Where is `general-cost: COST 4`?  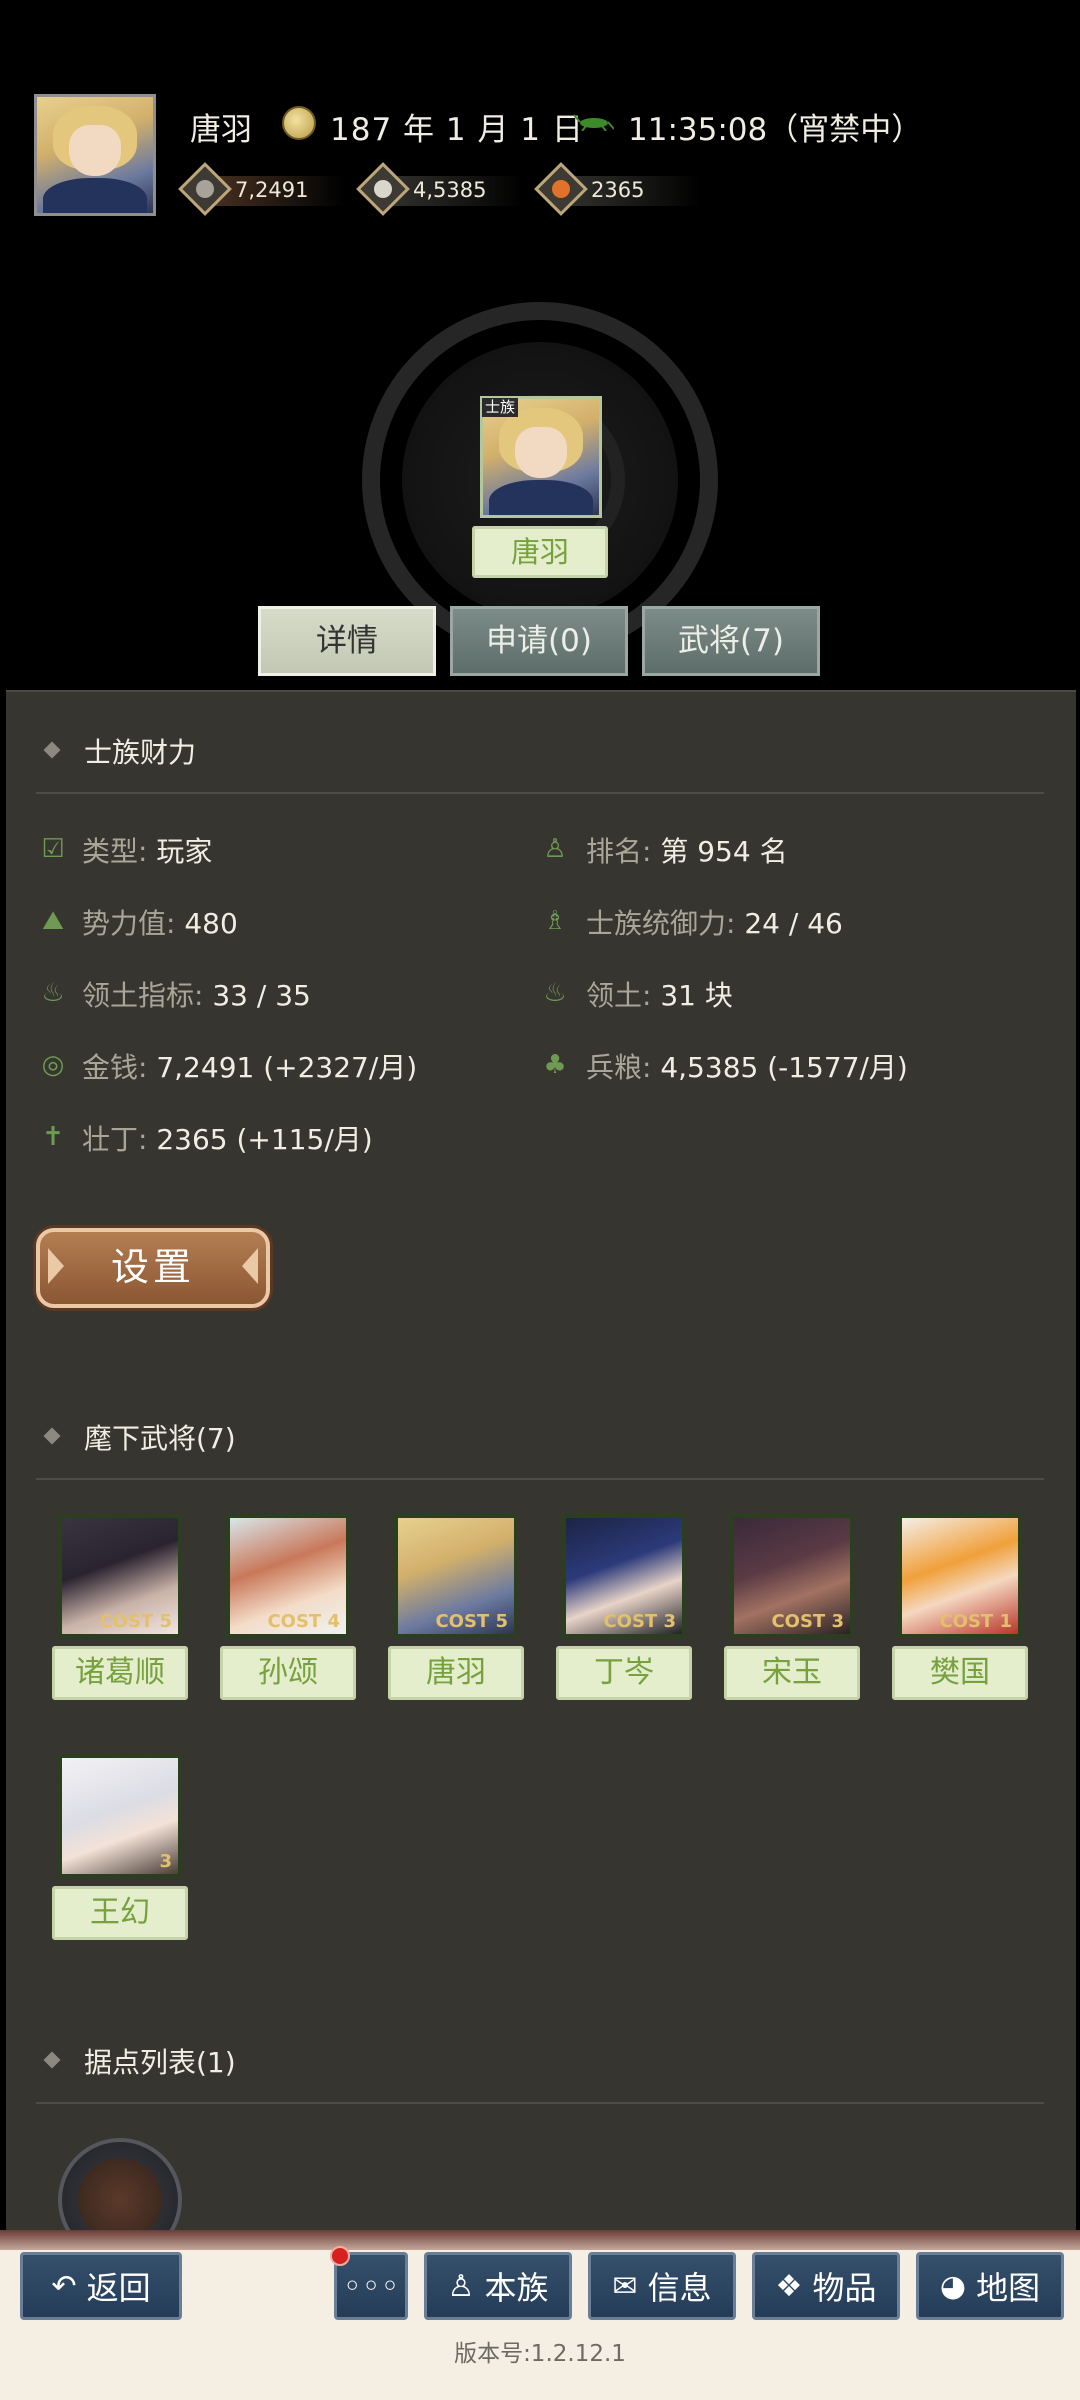 general-cost: COST 4 is located at coordinates (303, 1621).